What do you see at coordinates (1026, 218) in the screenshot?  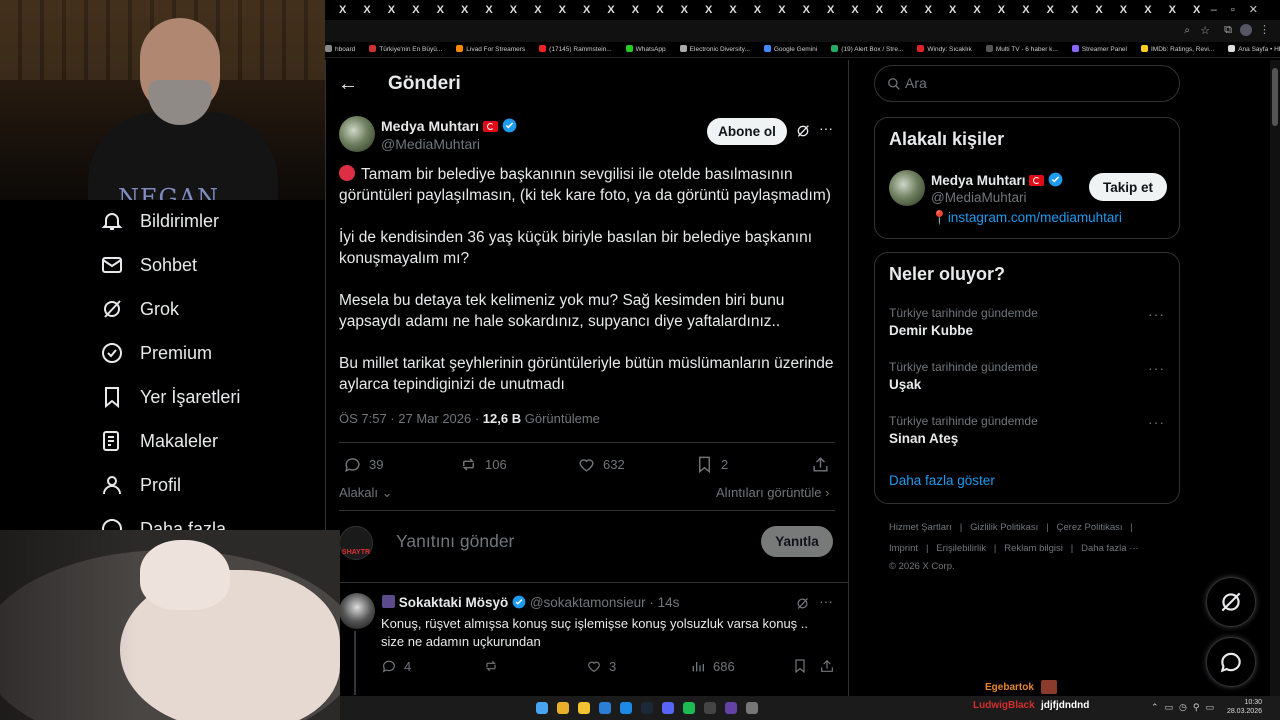 I see `related-bio-link: 📍instagram.com/mediamuhtari` at bounding box center [1026, 218].